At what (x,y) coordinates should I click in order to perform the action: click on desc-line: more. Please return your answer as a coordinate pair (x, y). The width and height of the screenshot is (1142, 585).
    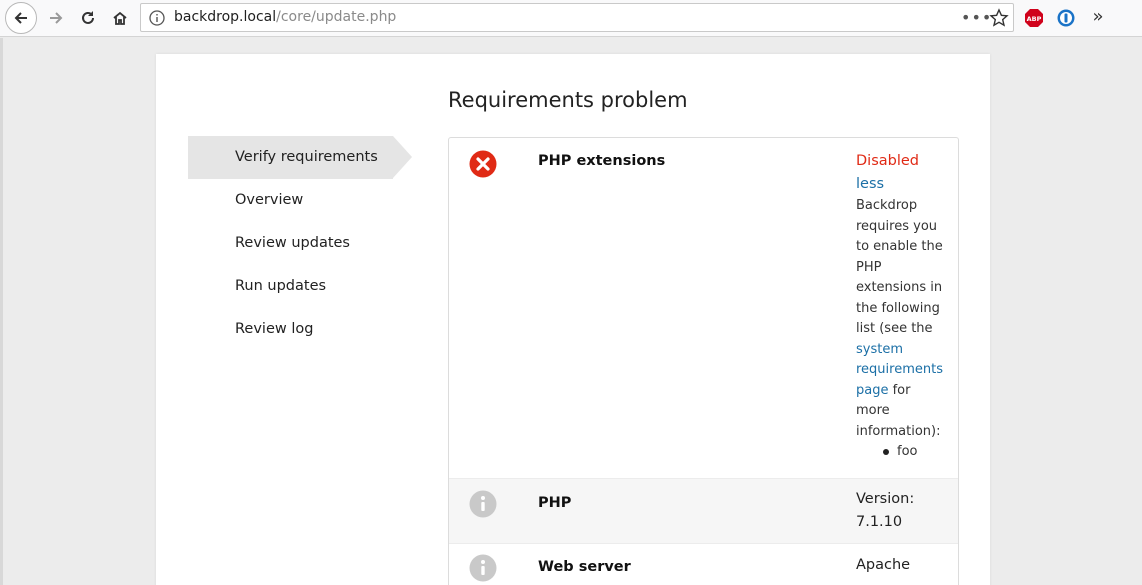
    Looking at the image, I should click on (873, 410).